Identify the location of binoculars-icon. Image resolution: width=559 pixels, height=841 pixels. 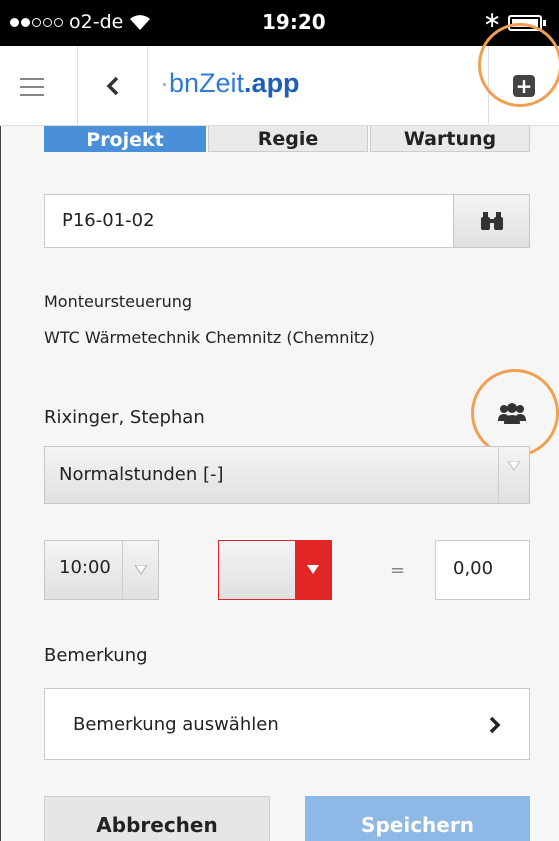
(492, 221).